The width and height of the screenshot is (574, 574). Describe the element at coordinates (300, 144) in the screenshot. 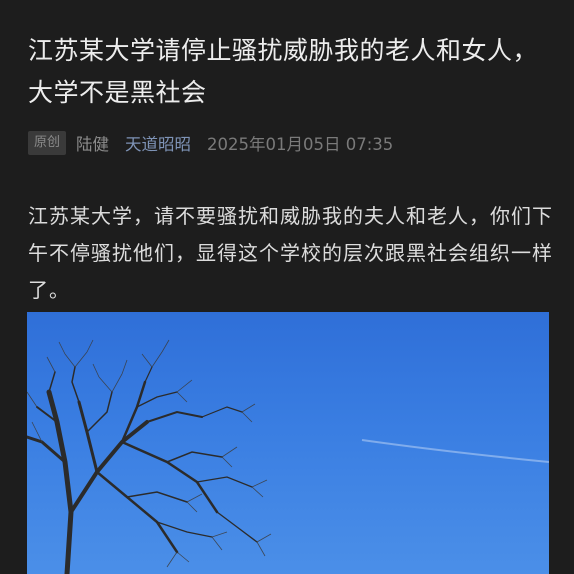

I see `publish-date: 2025年01月05日 07:35` at that location.